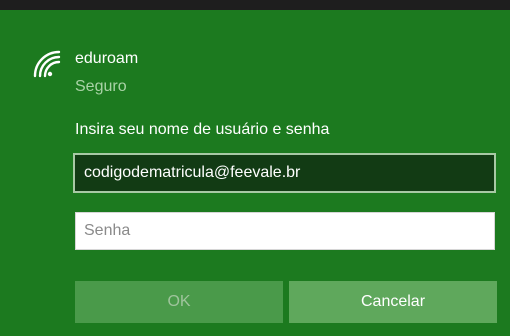  I want to click on cancel-button: Cancelar, so click(393, 302).